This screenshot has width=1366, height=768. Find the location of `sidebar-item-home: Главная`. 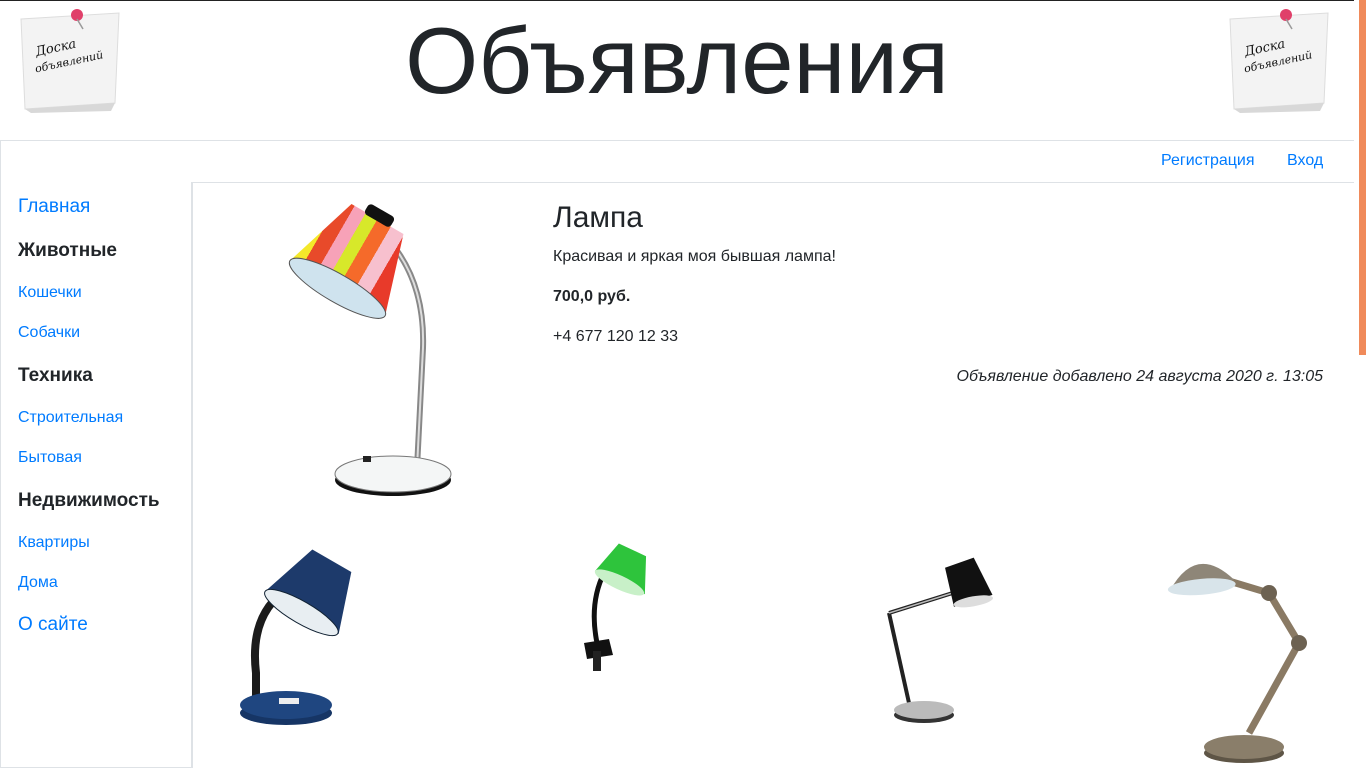

sidebar-item-home: Главная is located at coordinates (54, 207).